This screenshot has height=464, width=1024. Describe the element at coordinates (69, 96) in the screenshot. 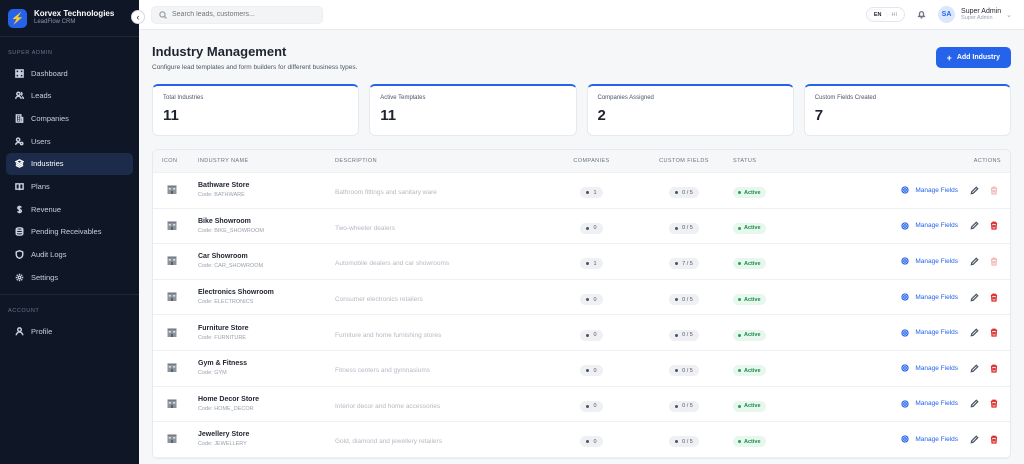

I see `sidebar-item-leads: Leads` at that location.